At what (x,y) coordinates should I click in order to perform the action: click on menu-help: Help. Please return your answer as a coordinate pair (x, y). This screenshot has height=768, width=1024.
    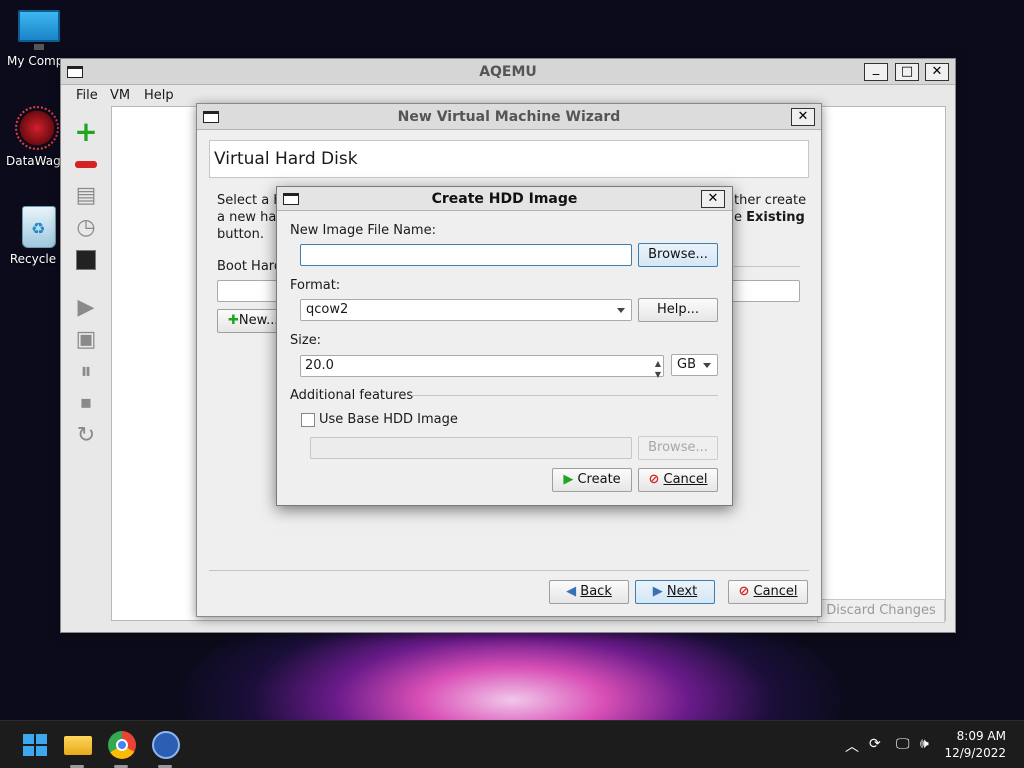
    Looking at the image, I should click on (159, 95).